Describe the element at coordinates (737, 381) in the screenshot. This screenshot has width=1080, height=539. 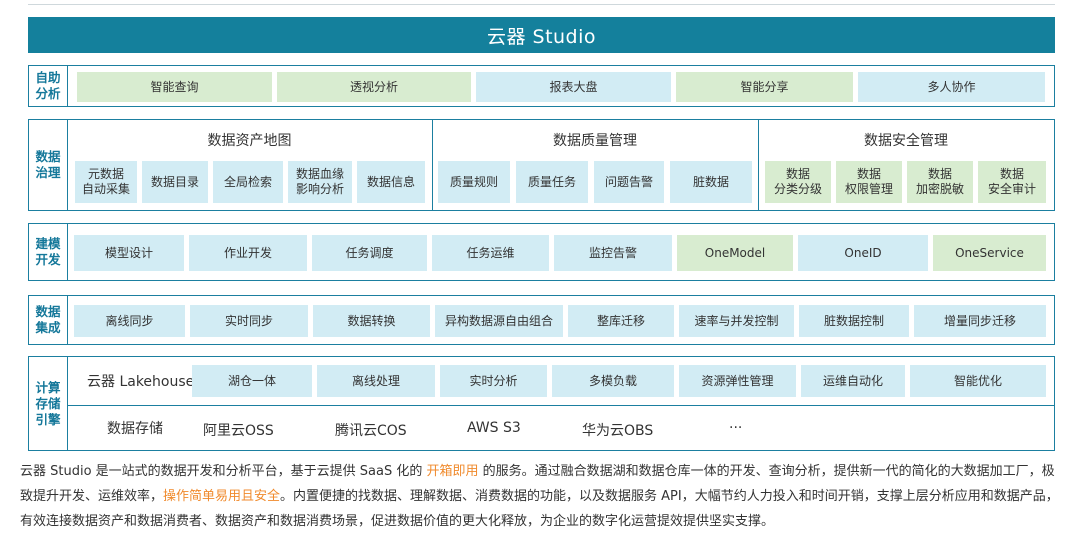
I see `module-box: 资源弹性管理` at that location.